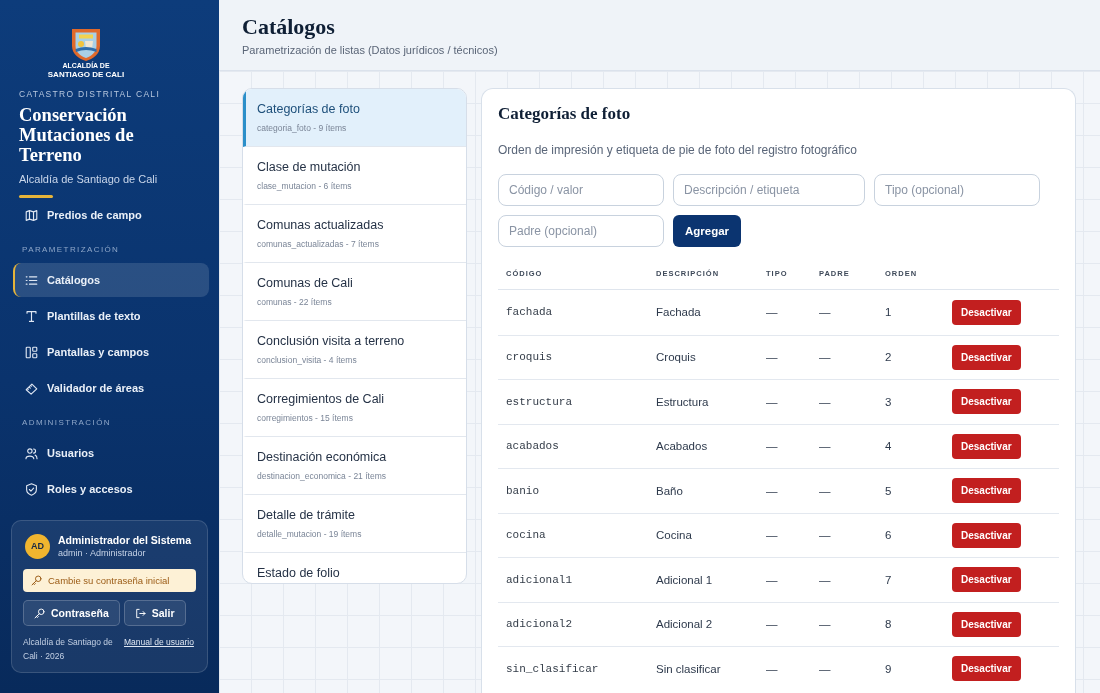 The height and width of the screenshot is (693, 1100). I want to click on list-icon, so click(31, 280).